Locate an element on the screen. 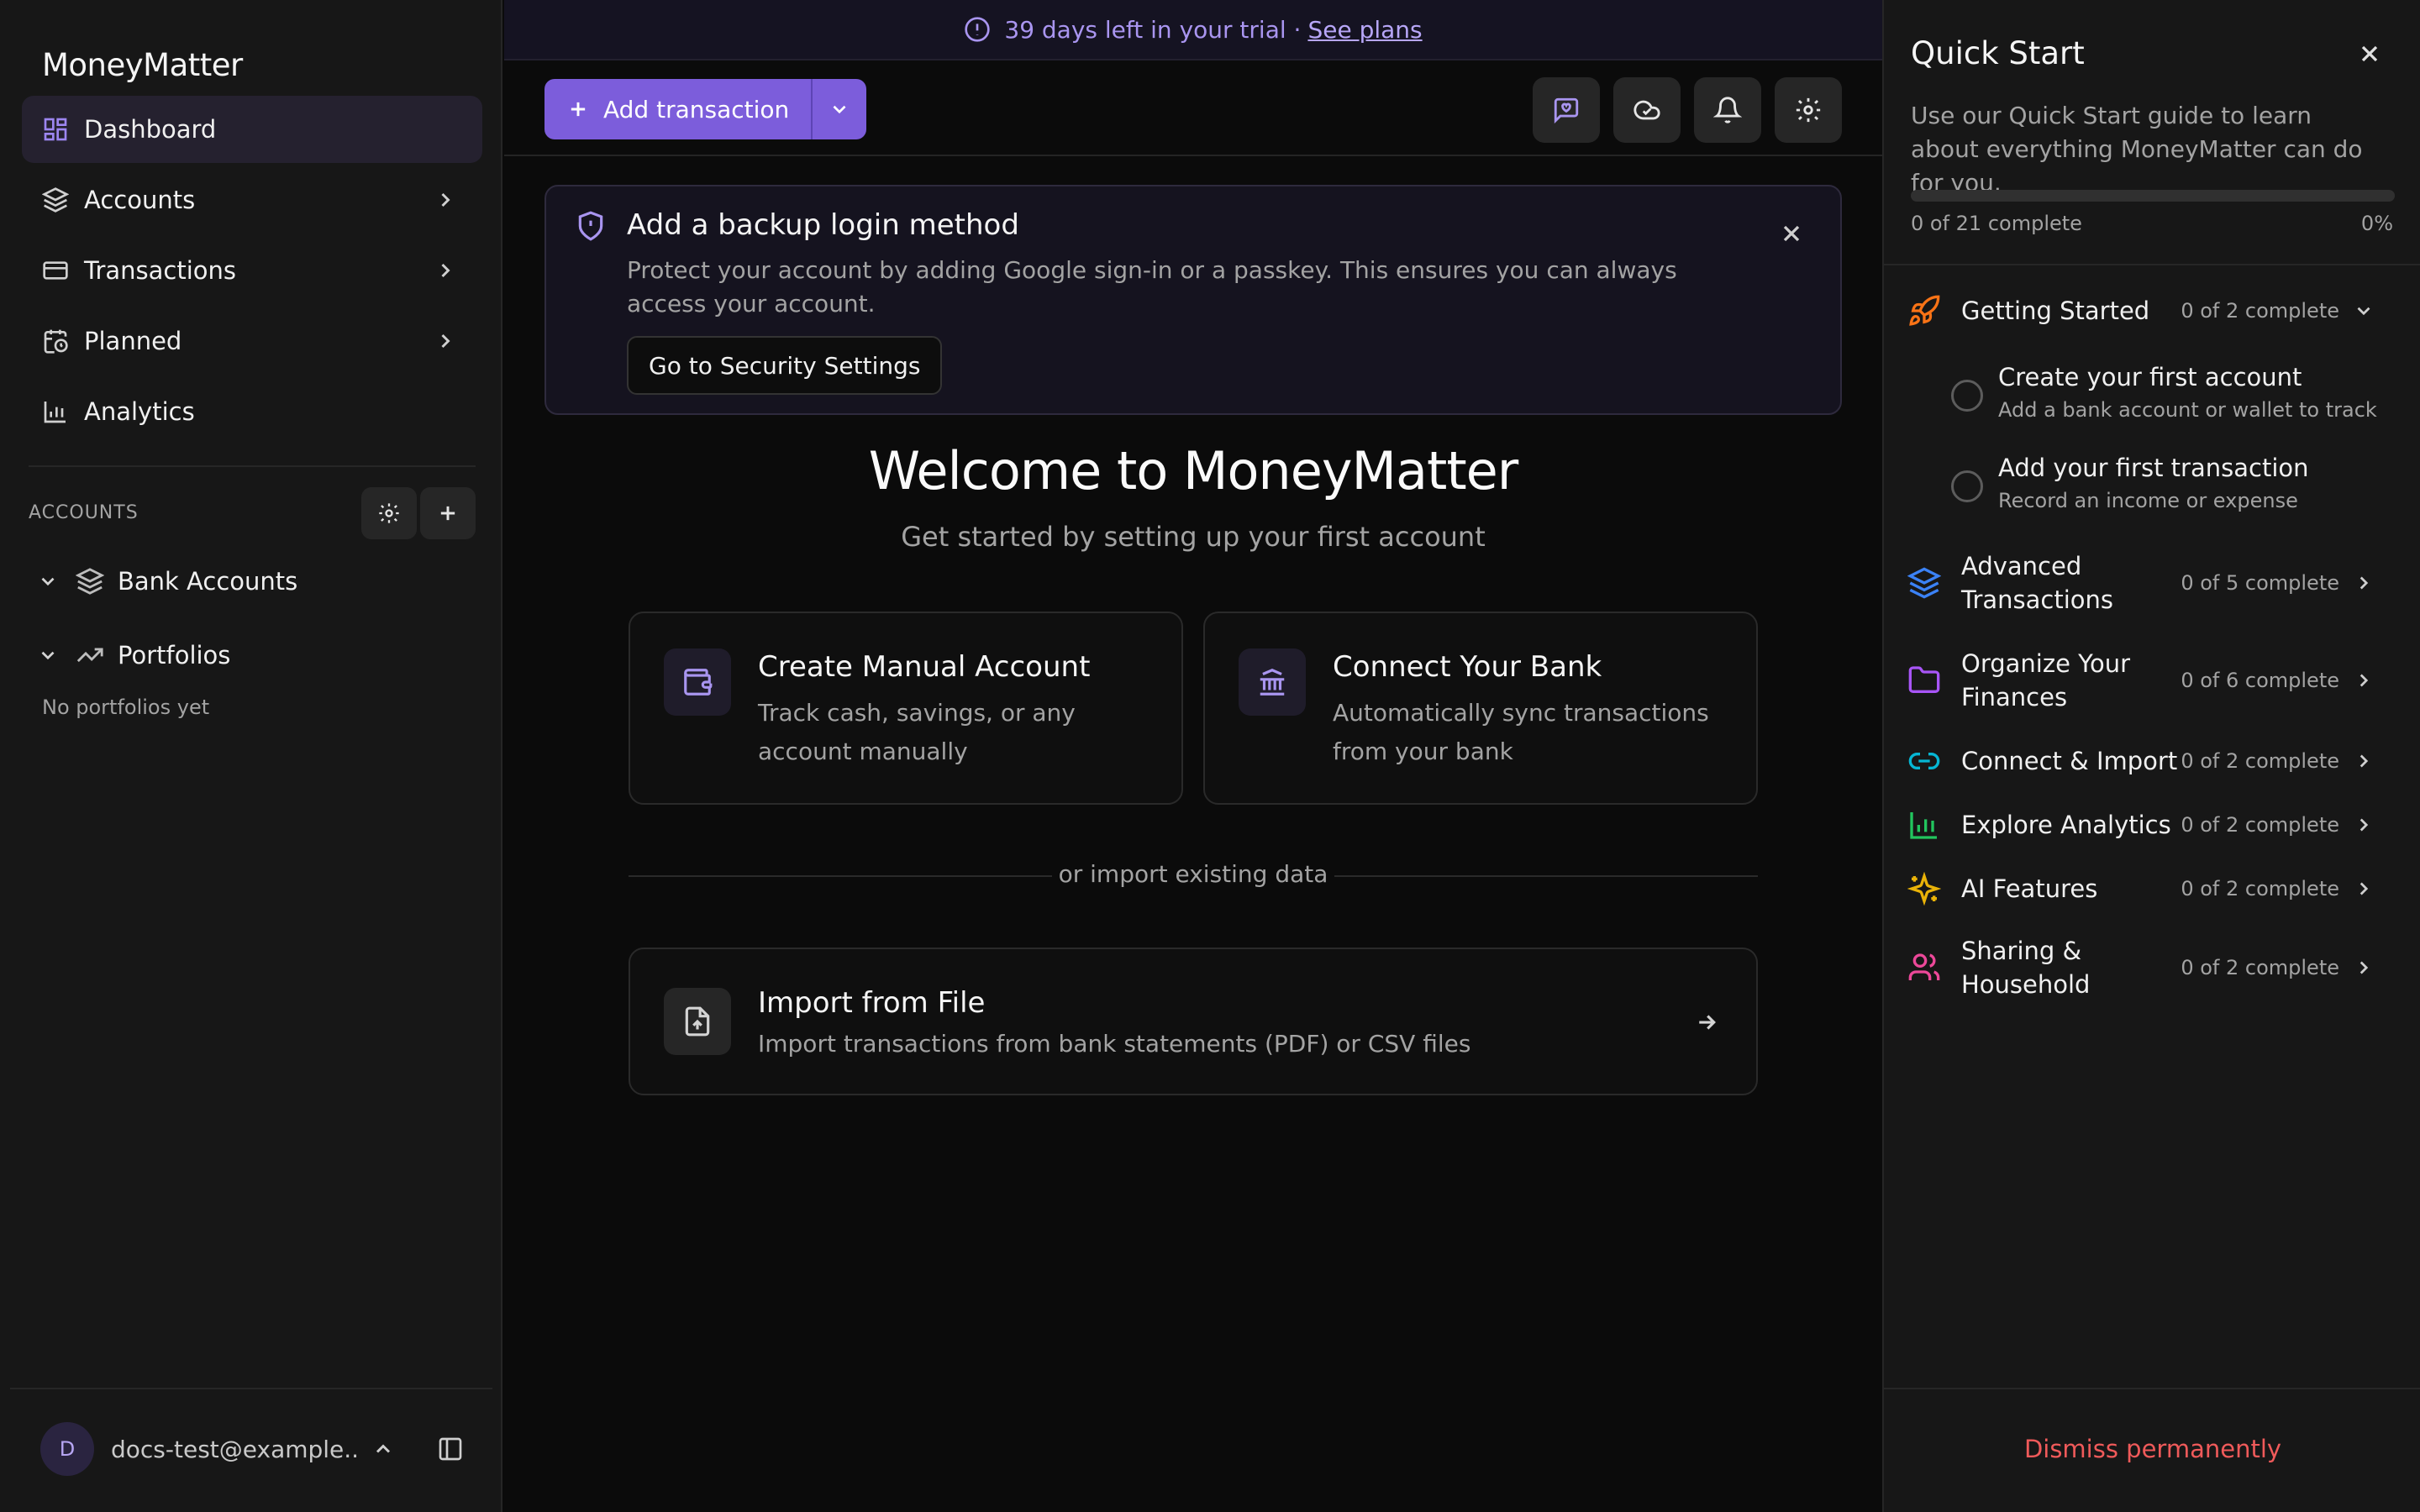  accounts-section-label: ACCOUNTS is located at coordinates (84, 512).